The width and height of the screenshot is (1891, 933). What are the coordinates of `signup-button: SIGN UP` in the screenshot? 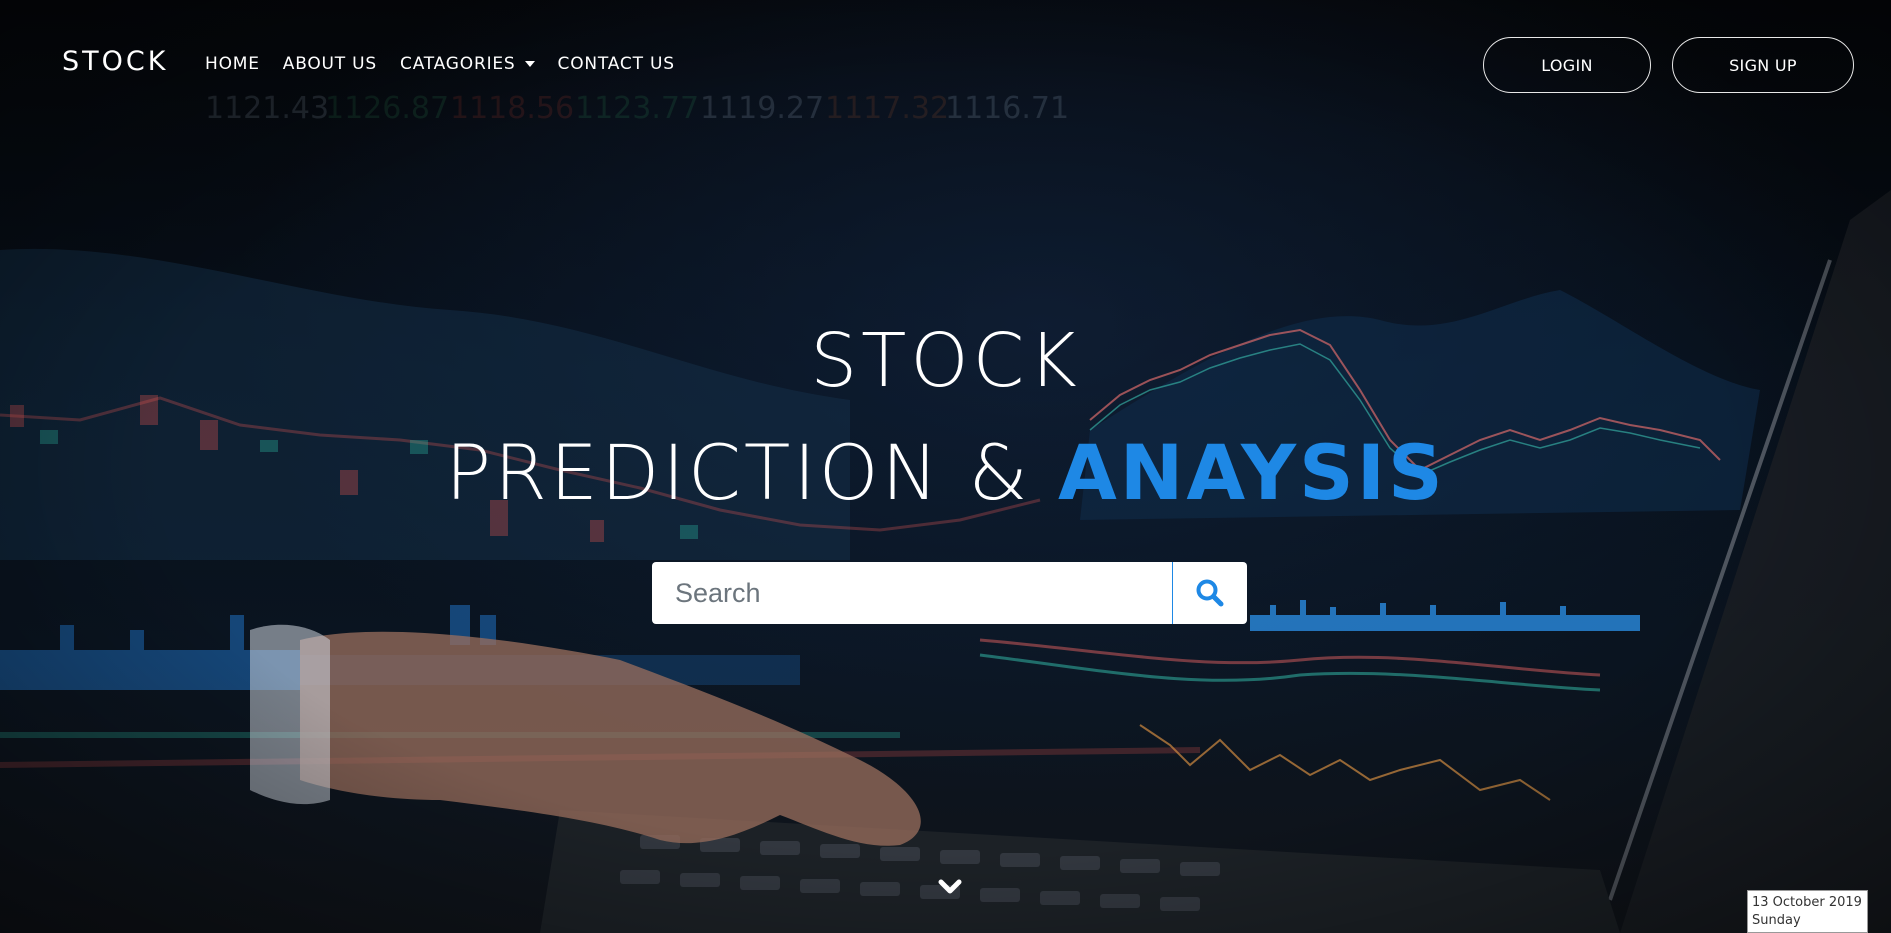 It's located at (1763, 65).